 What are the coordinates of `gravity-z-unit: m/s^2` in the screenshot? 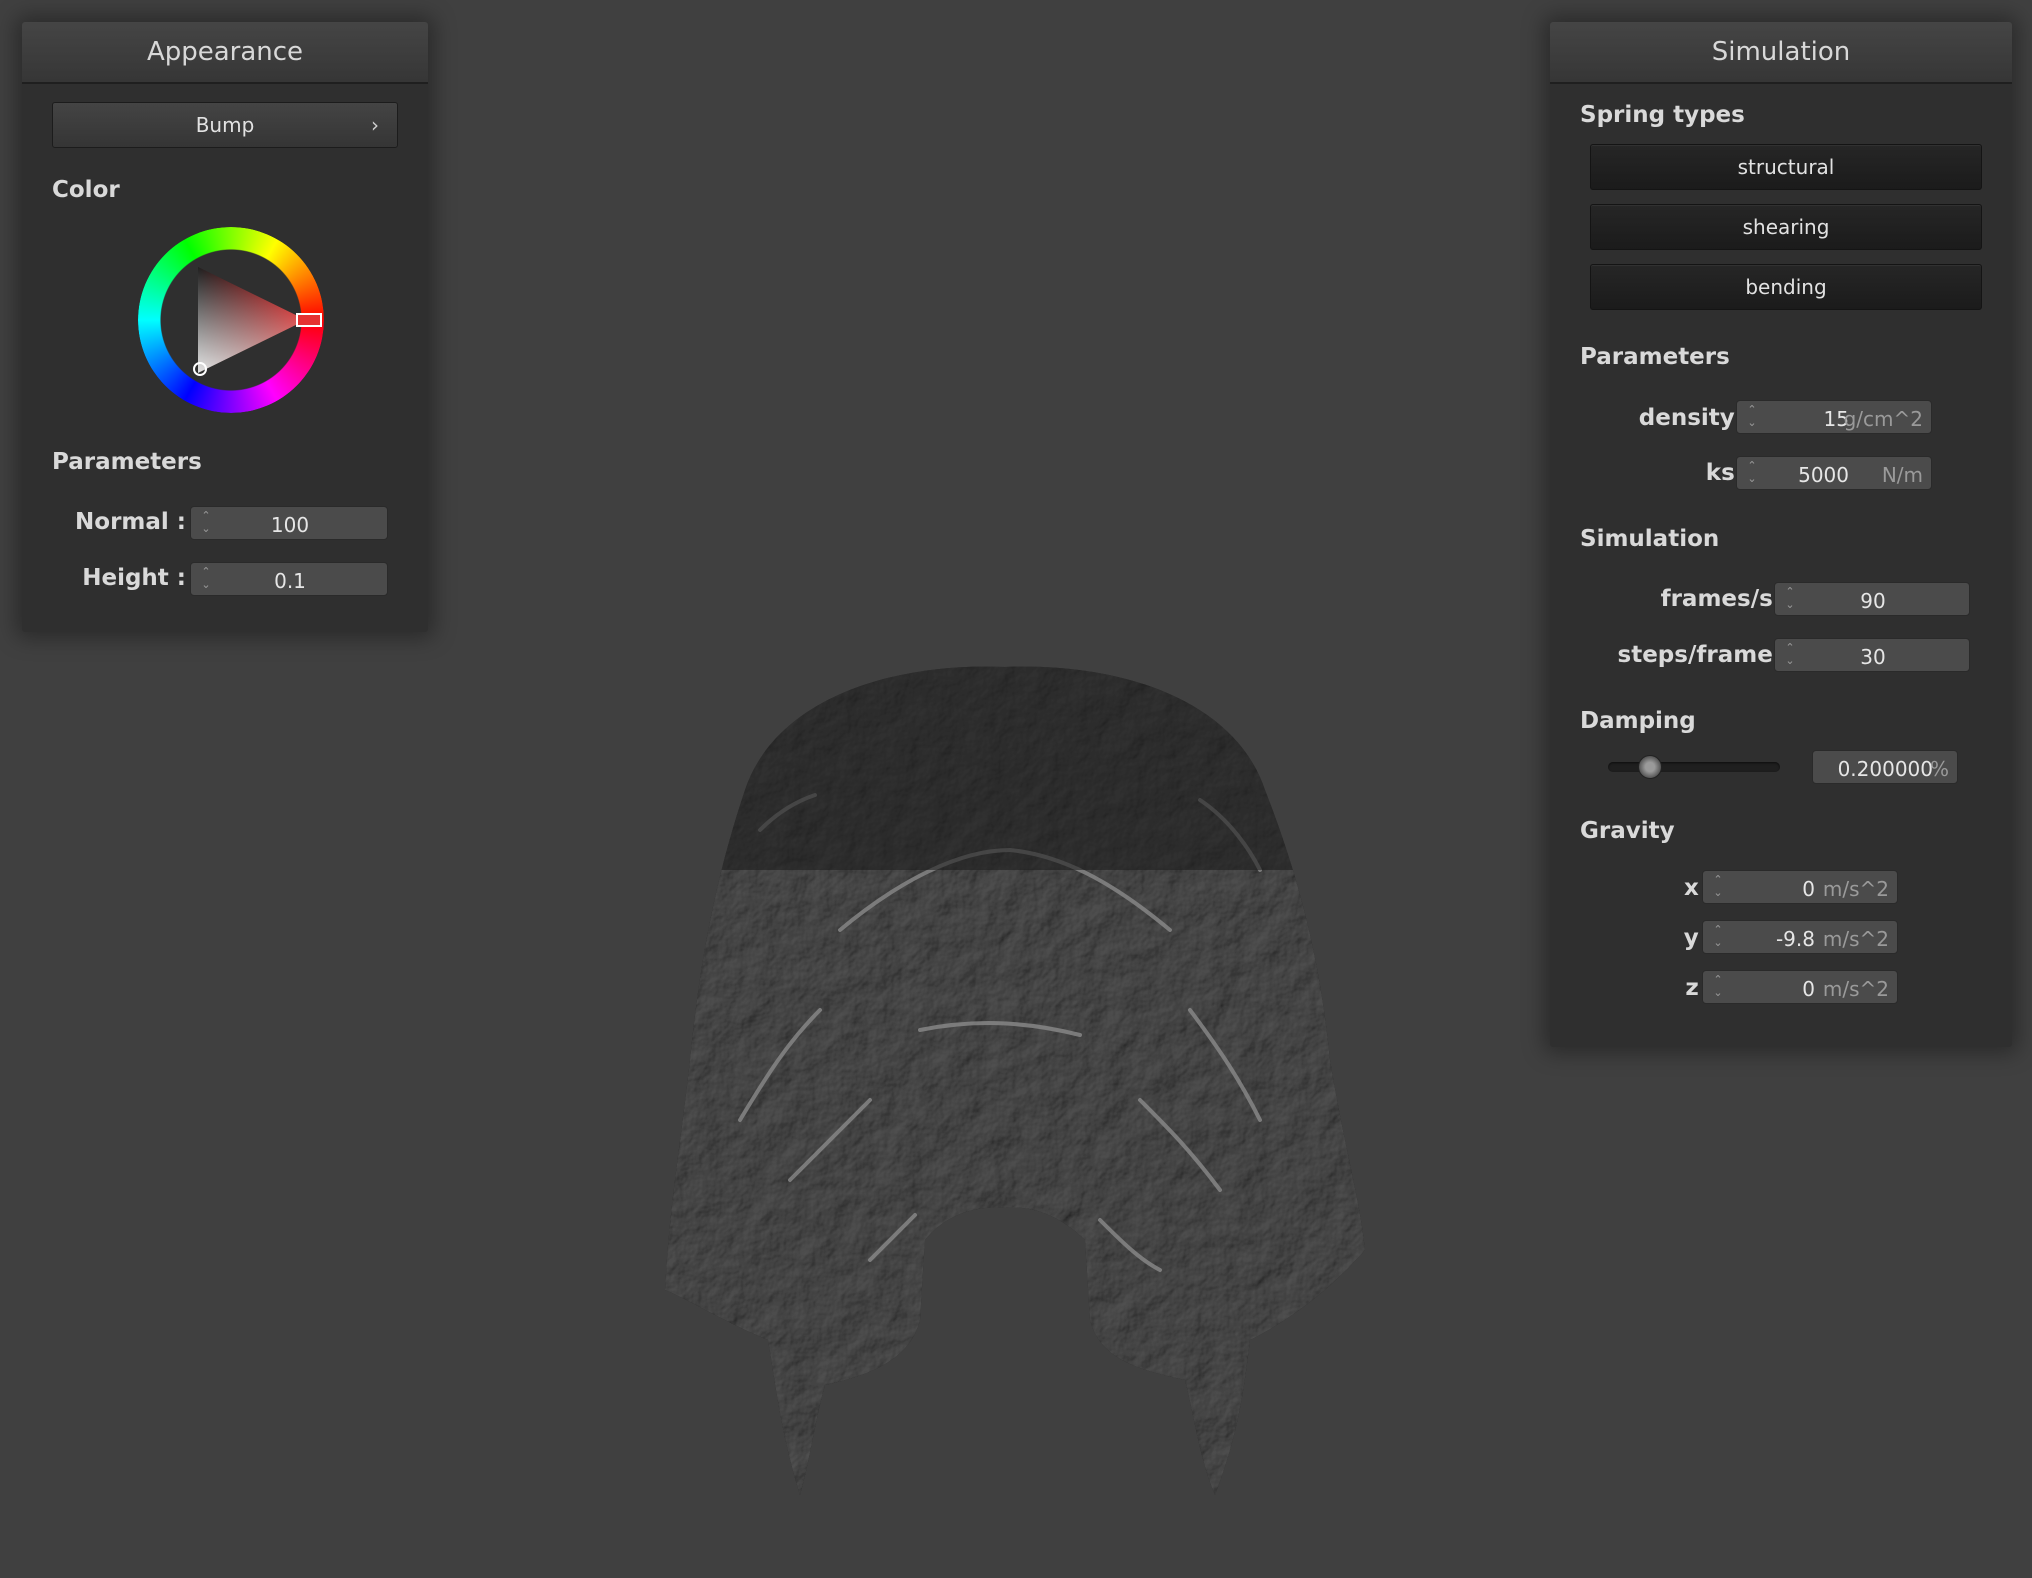 It's located at (1855, 989).